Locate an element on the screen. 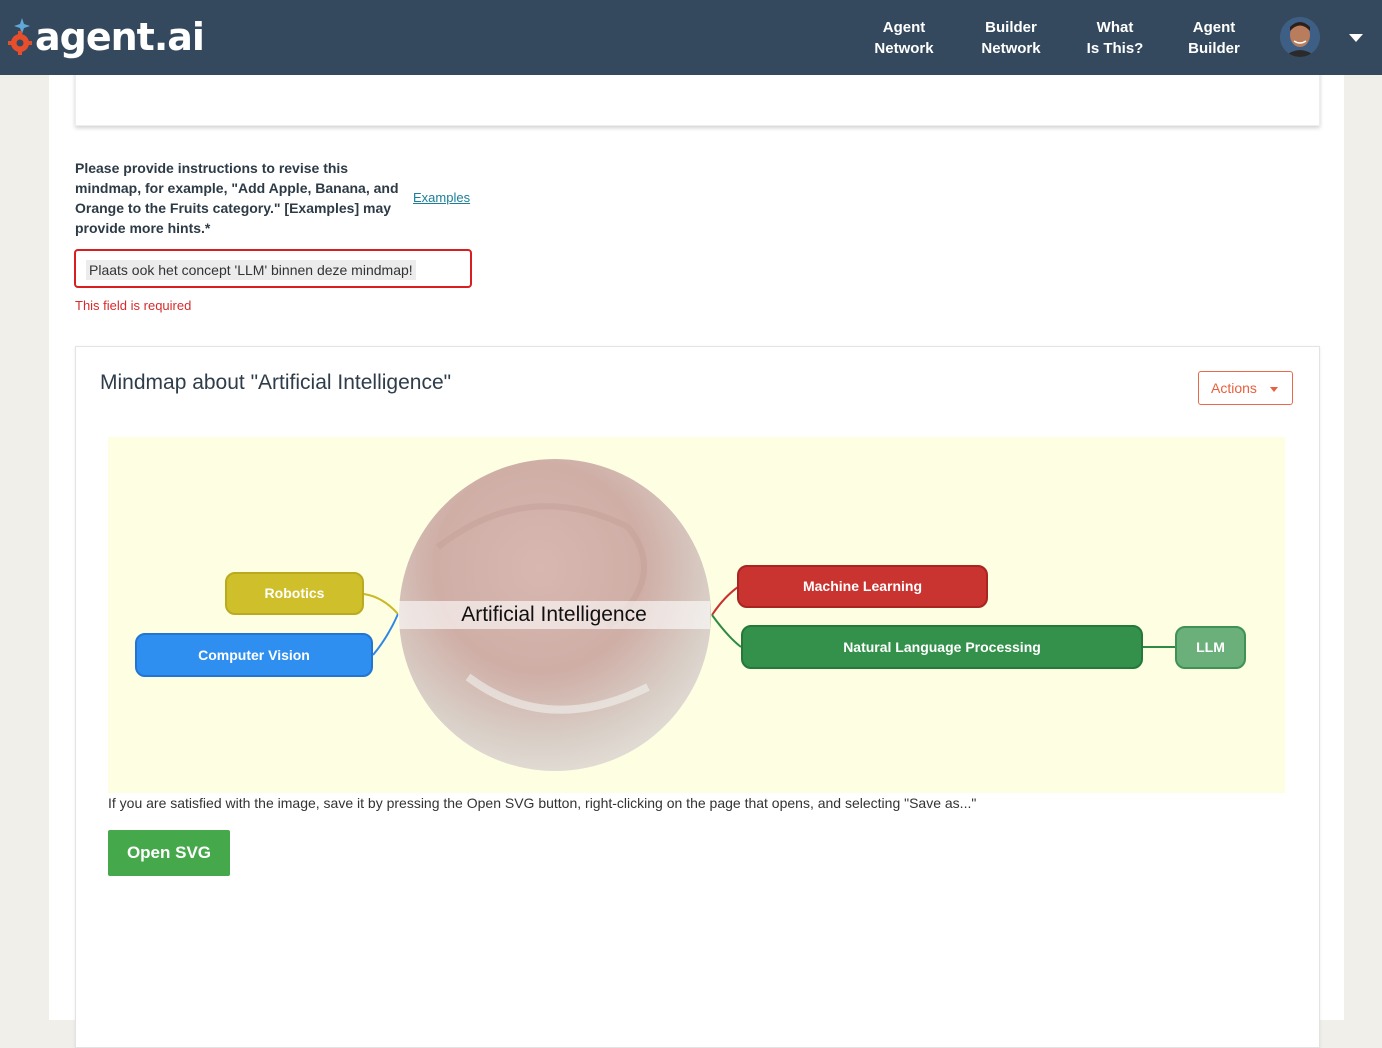  avatar-image is located at coordinates (1300, 37).